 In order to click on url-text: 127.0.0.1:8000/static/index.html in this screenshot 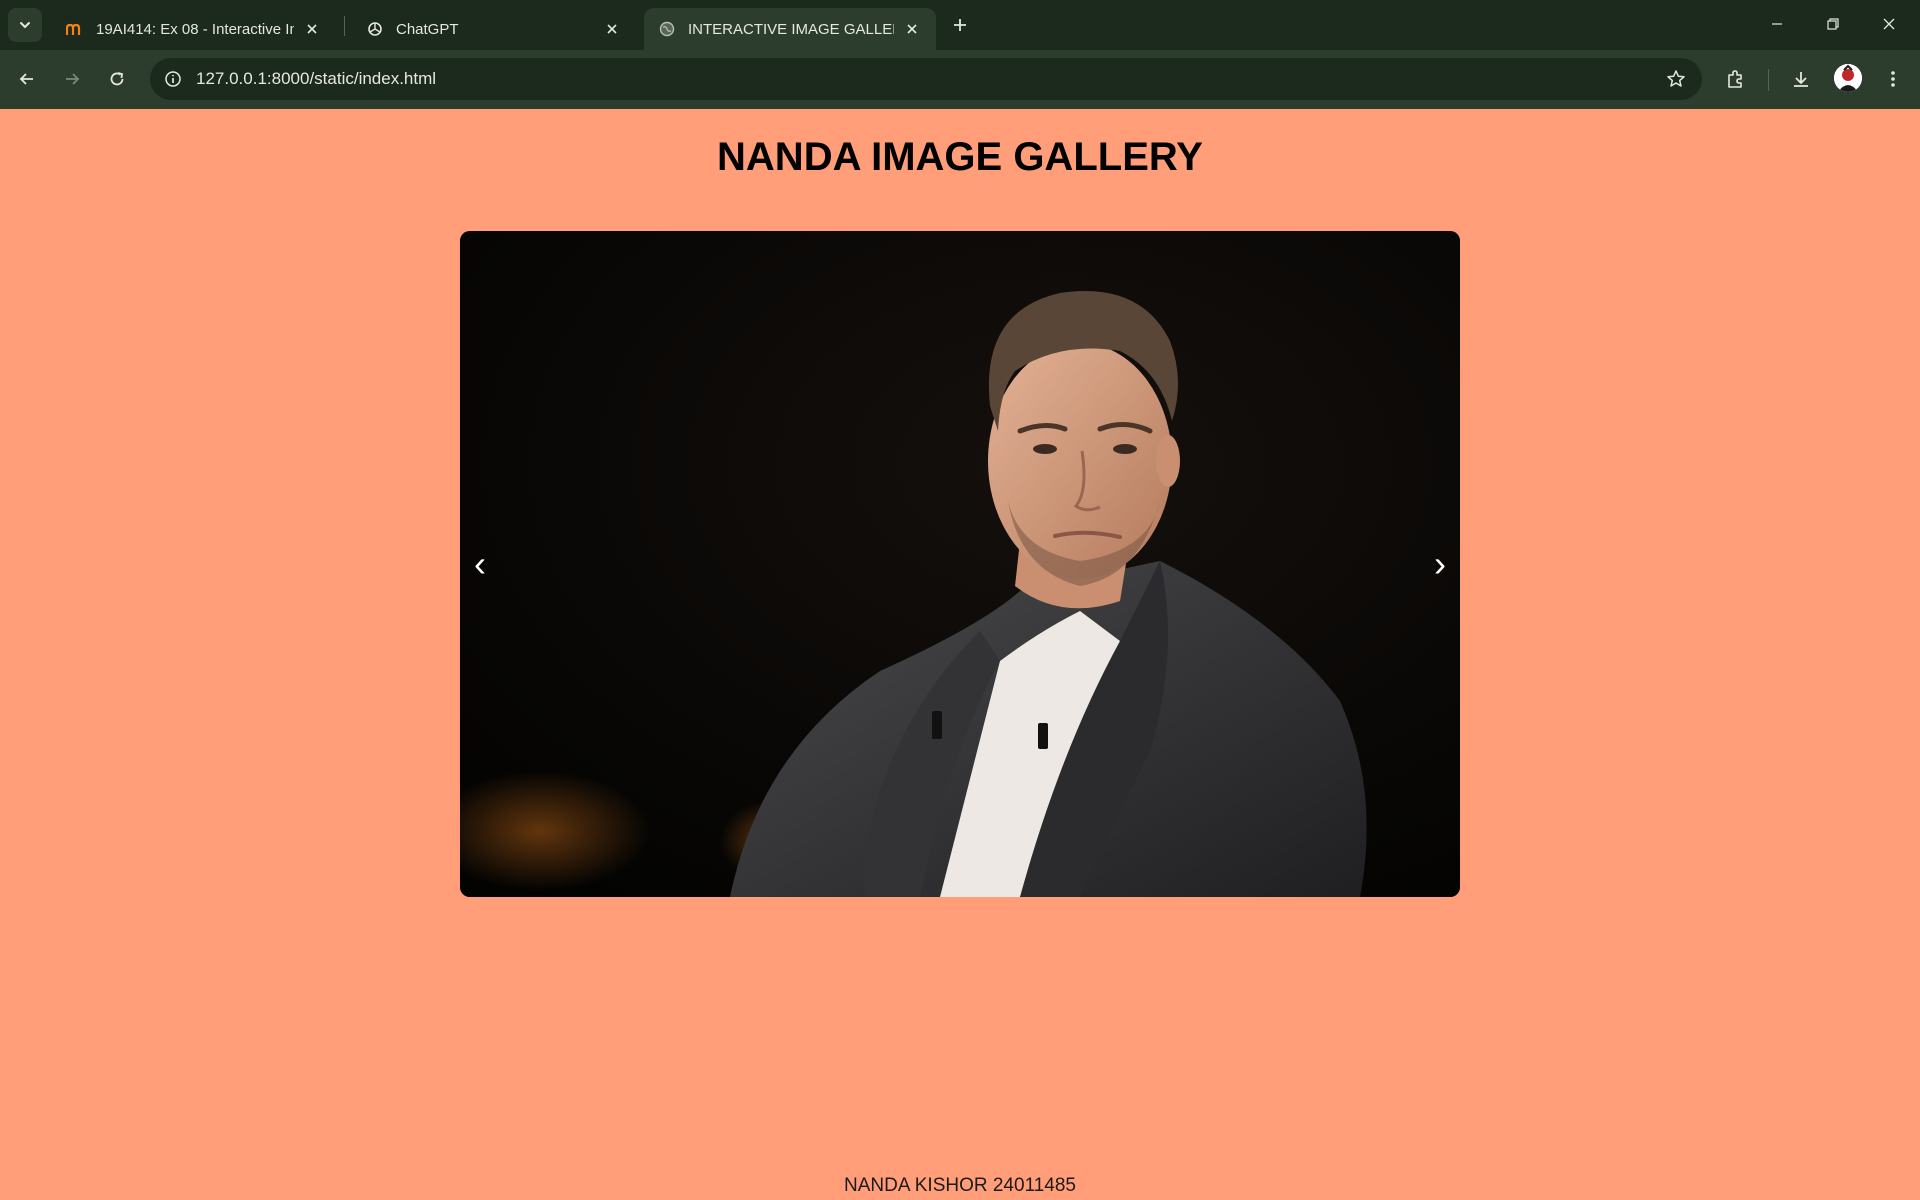, I will do `click(316, 78)`.